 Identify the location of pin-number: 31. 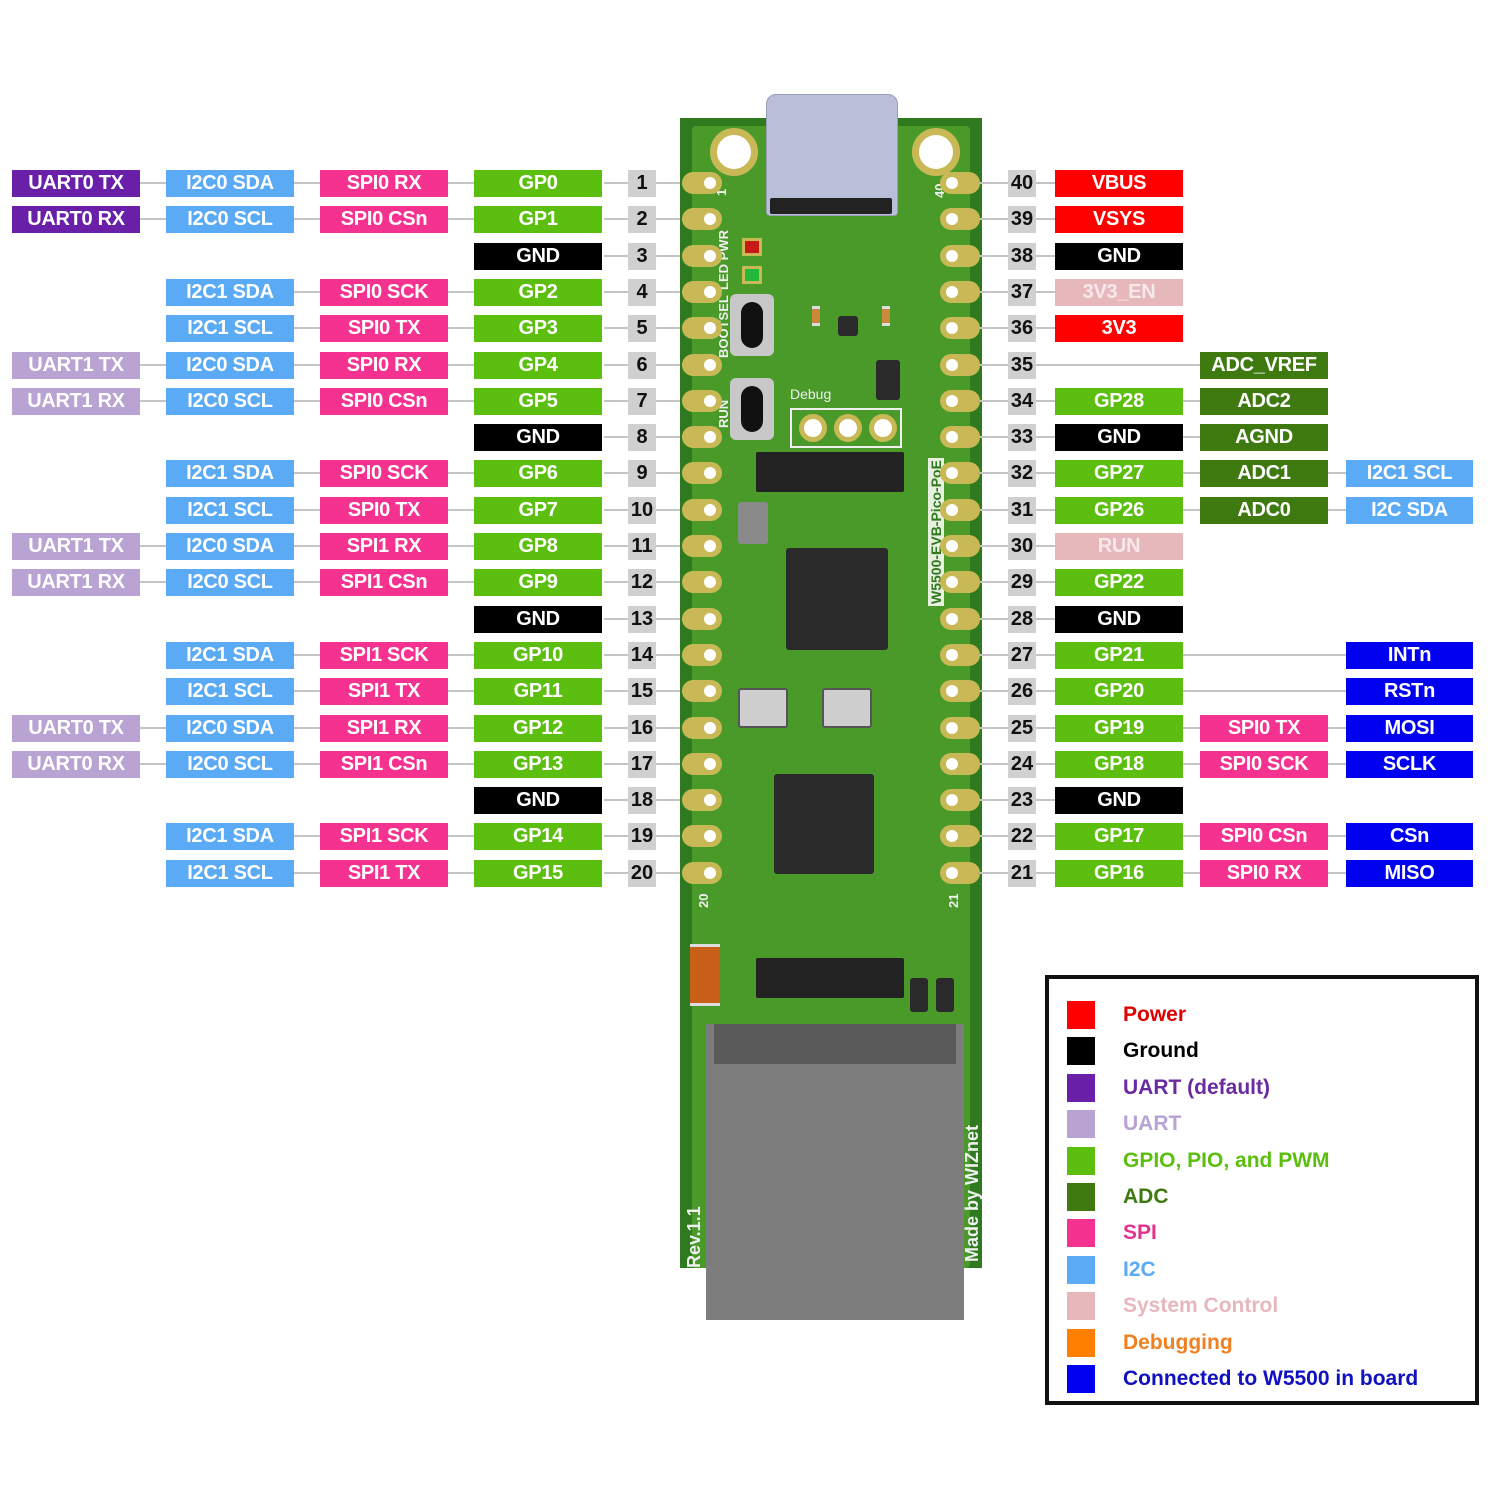
(1022, 510).